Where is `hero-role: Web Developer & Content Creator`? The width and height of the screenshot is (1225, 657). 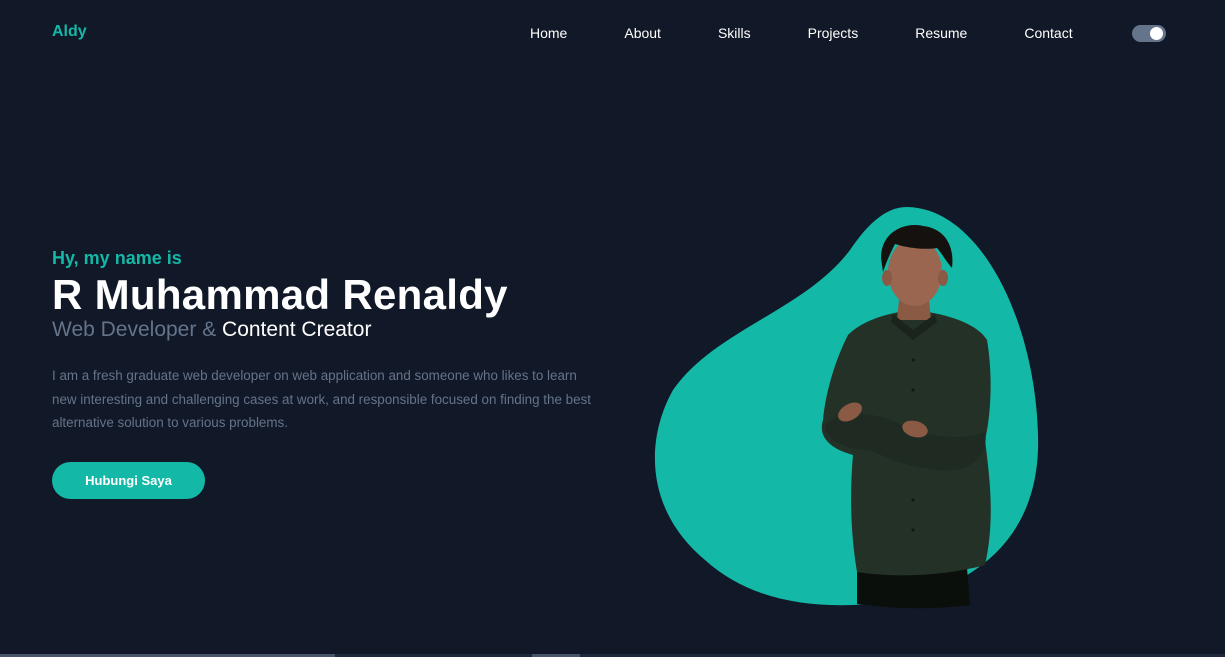
hero-role: Web Developer & Content Creator is located at coordinates (211, 330).